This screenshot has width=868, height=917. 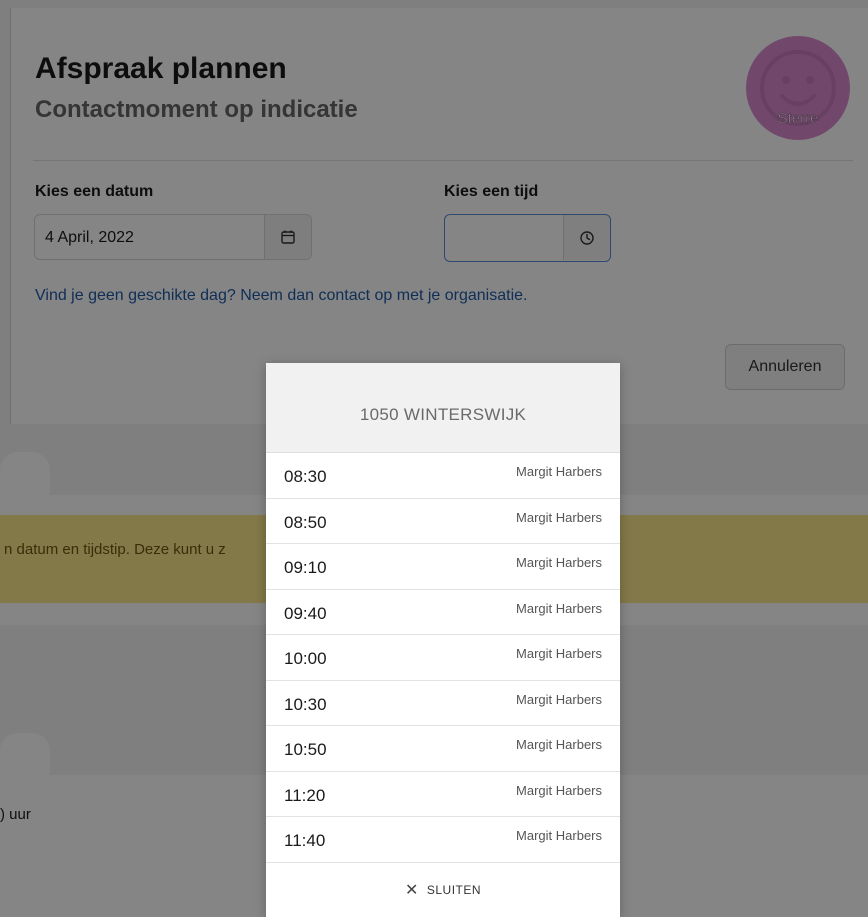 I want to click on time-slot: 10:30 Margit Harbers, so click(x=443, y=703).